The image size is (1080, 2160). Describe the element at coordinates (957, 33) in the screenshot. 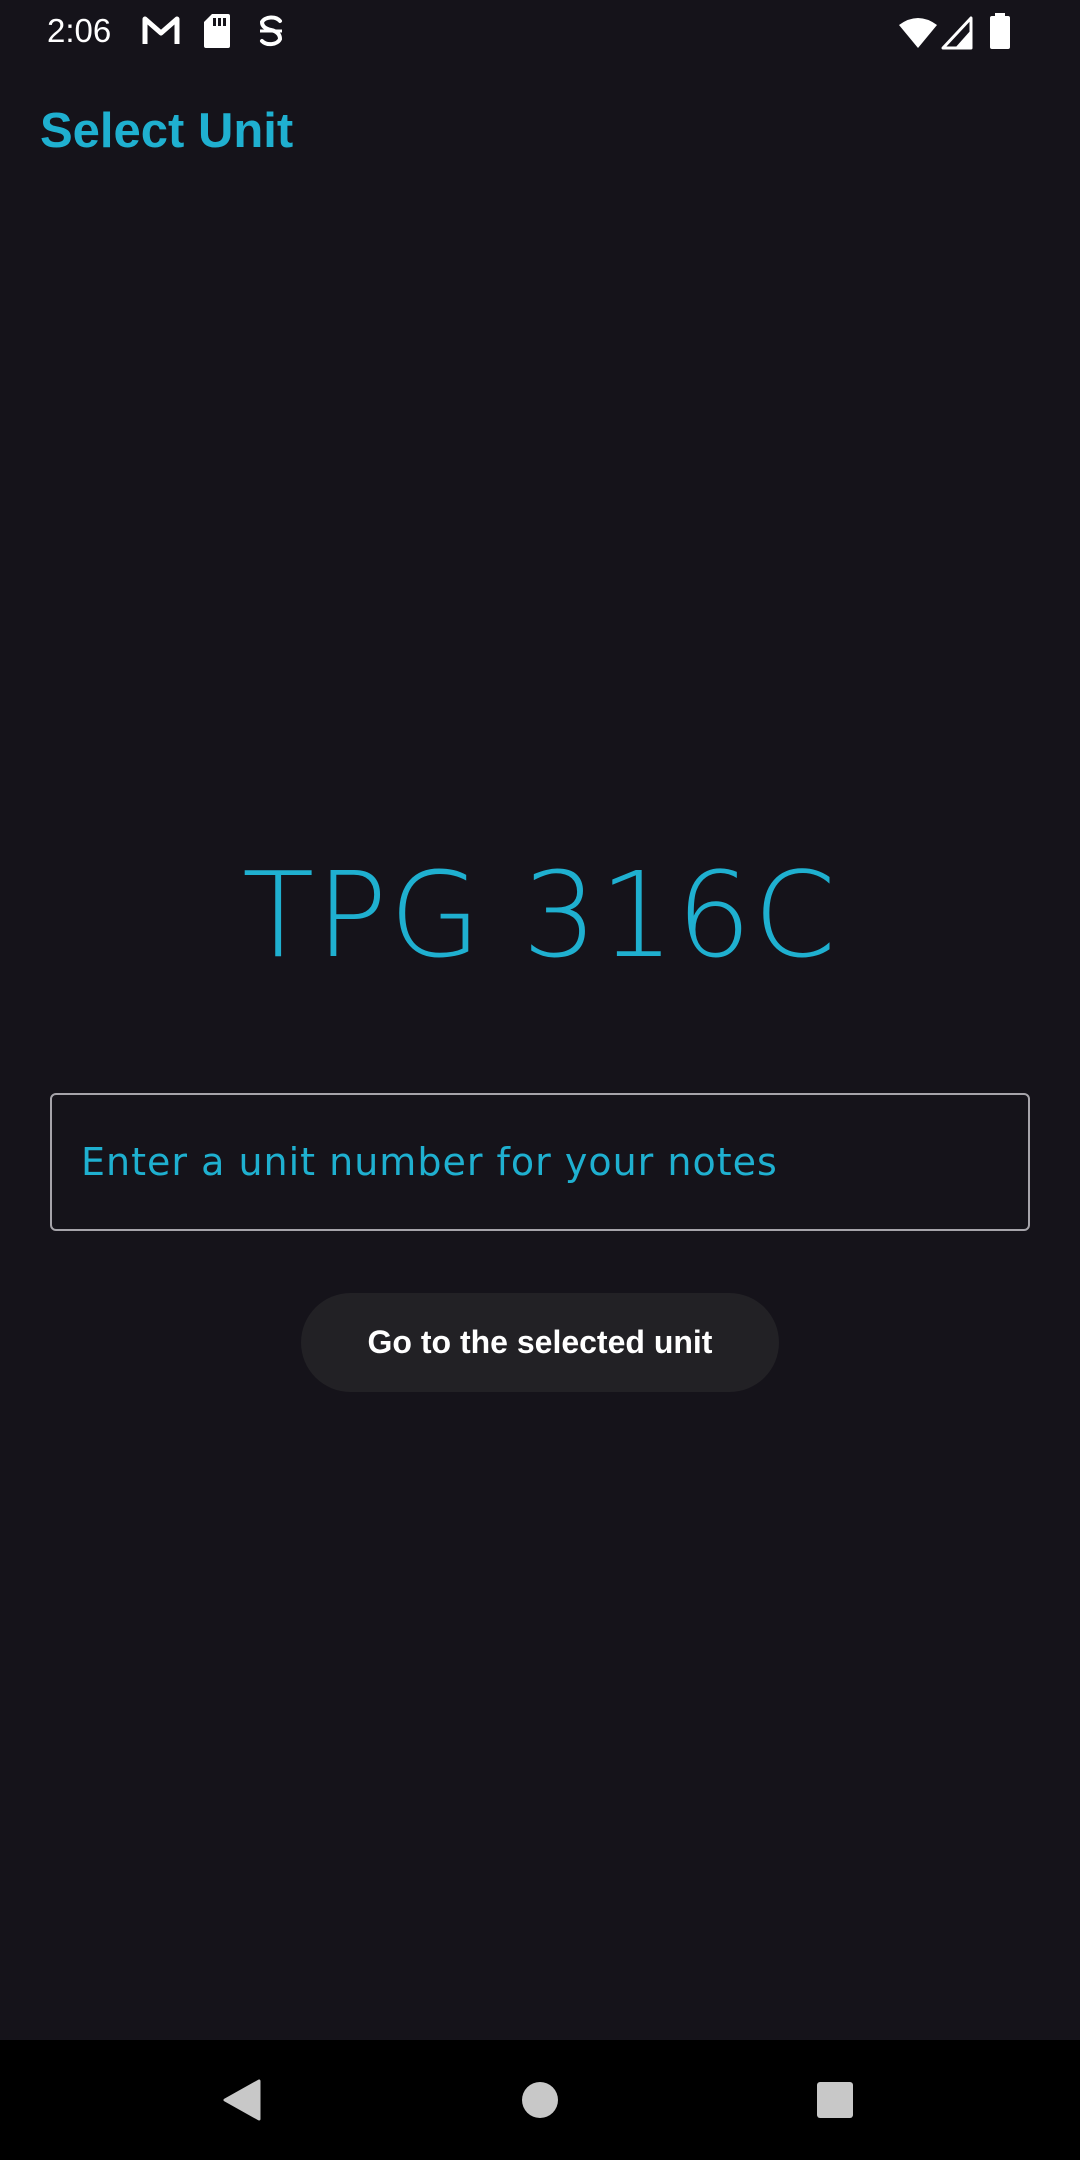

I see `cell-signal-icon` at that location.